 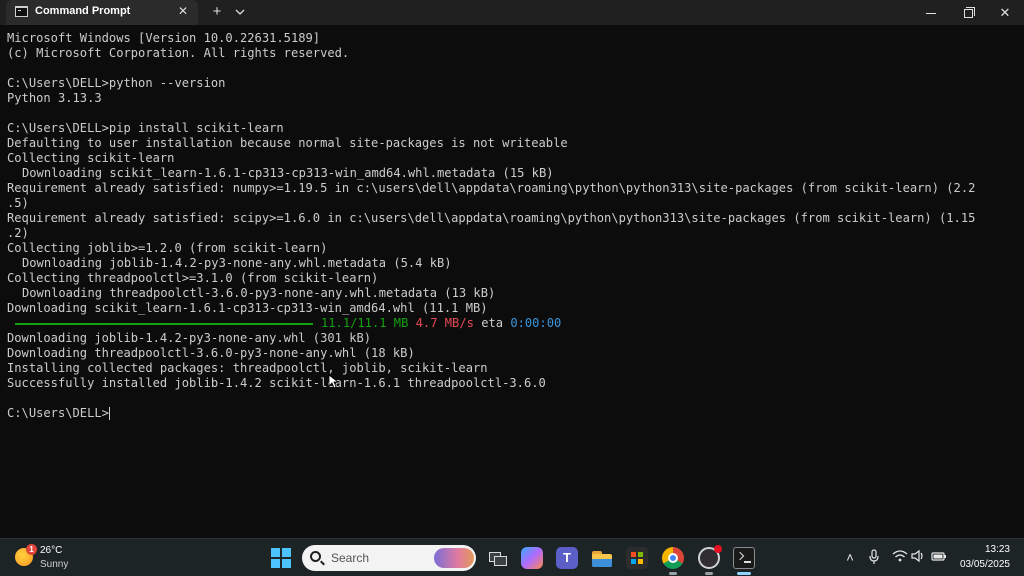 I want to click on tab-command-prompt: Command Prompt ✕, so click(x=102, y=12).